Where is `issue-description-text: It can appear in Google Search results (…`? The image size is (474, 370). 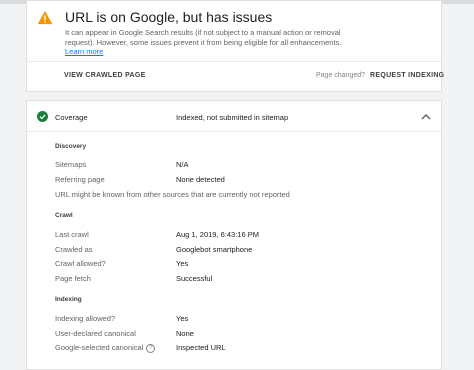
issue-description-text: It can appear in Google Search results (… is located at coordinates (203, 37).